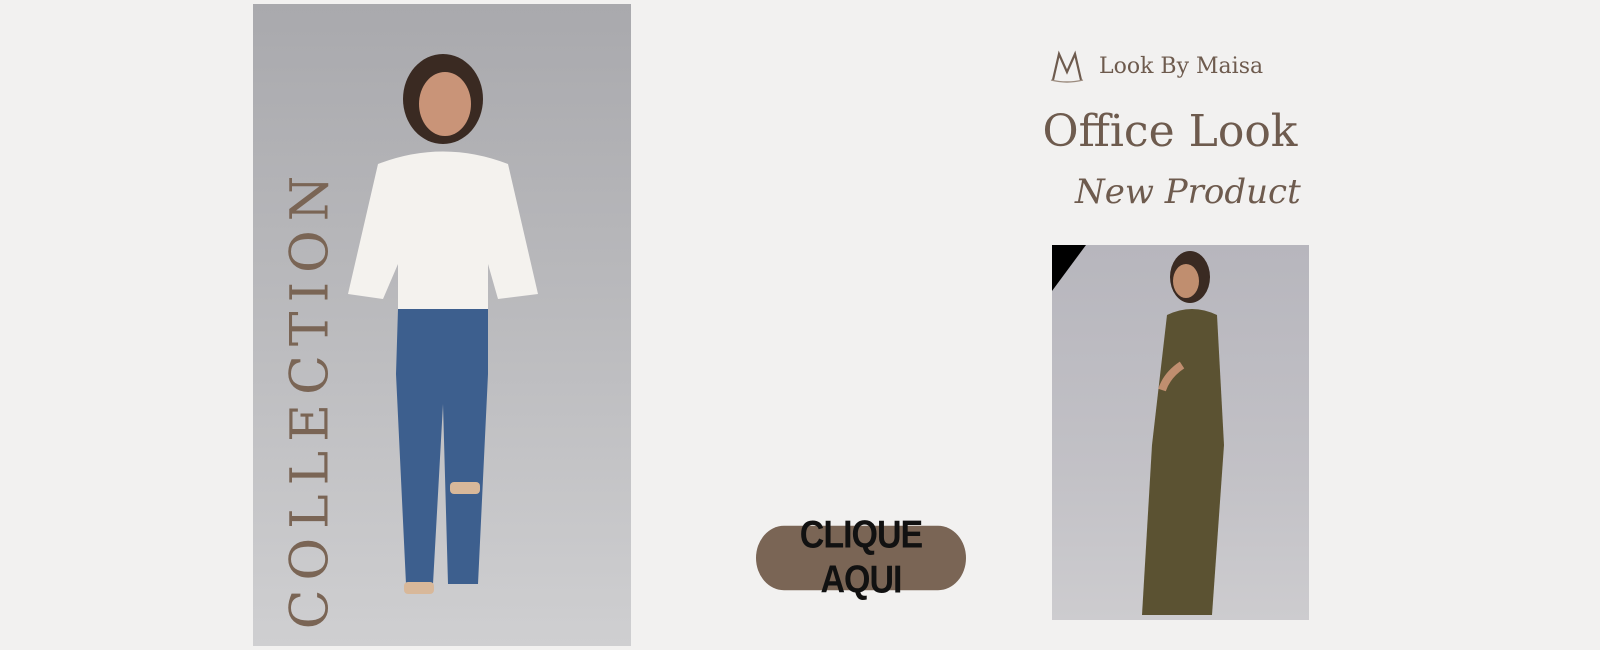  What do you see at coordinates (1188, 192) in the screenshot?
I see `subtitle-script: New Product` at bounding box center [1188, 192].